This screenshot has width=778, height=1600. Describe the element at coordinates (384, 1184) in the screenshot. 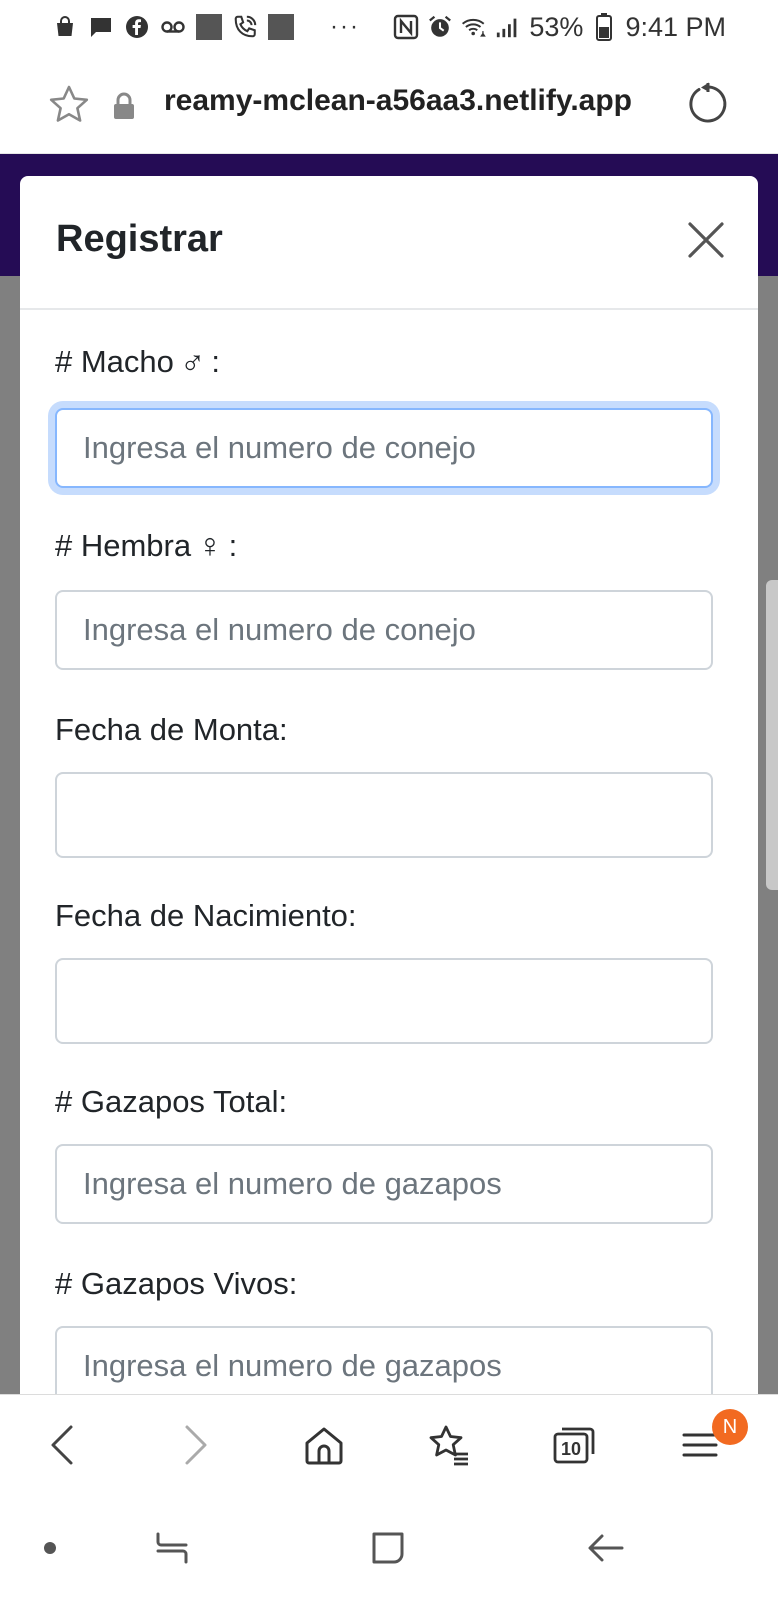

I see `gazapos-total-input` at that location.